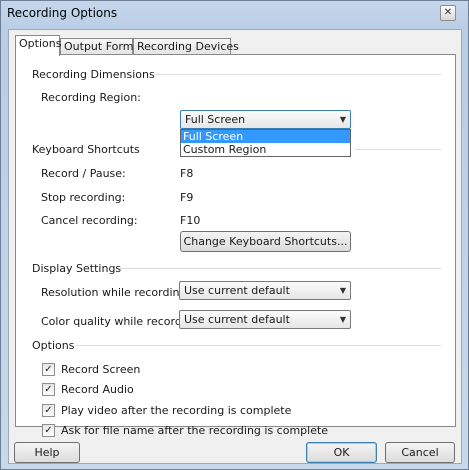  I want to click on keyboard-shortcuts-heading: Keyboard Shortcuts, so click(86, 149).